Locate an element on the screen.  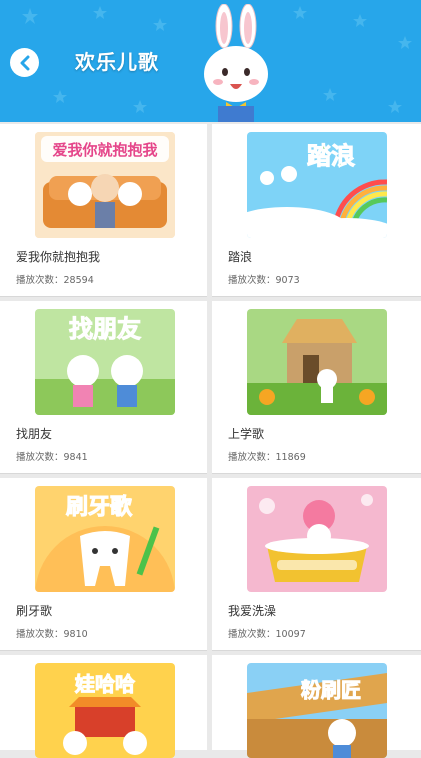
song-card: 刷牙歌 刷牙歌 播放次数：9810 is located at coordinates (103, 564).